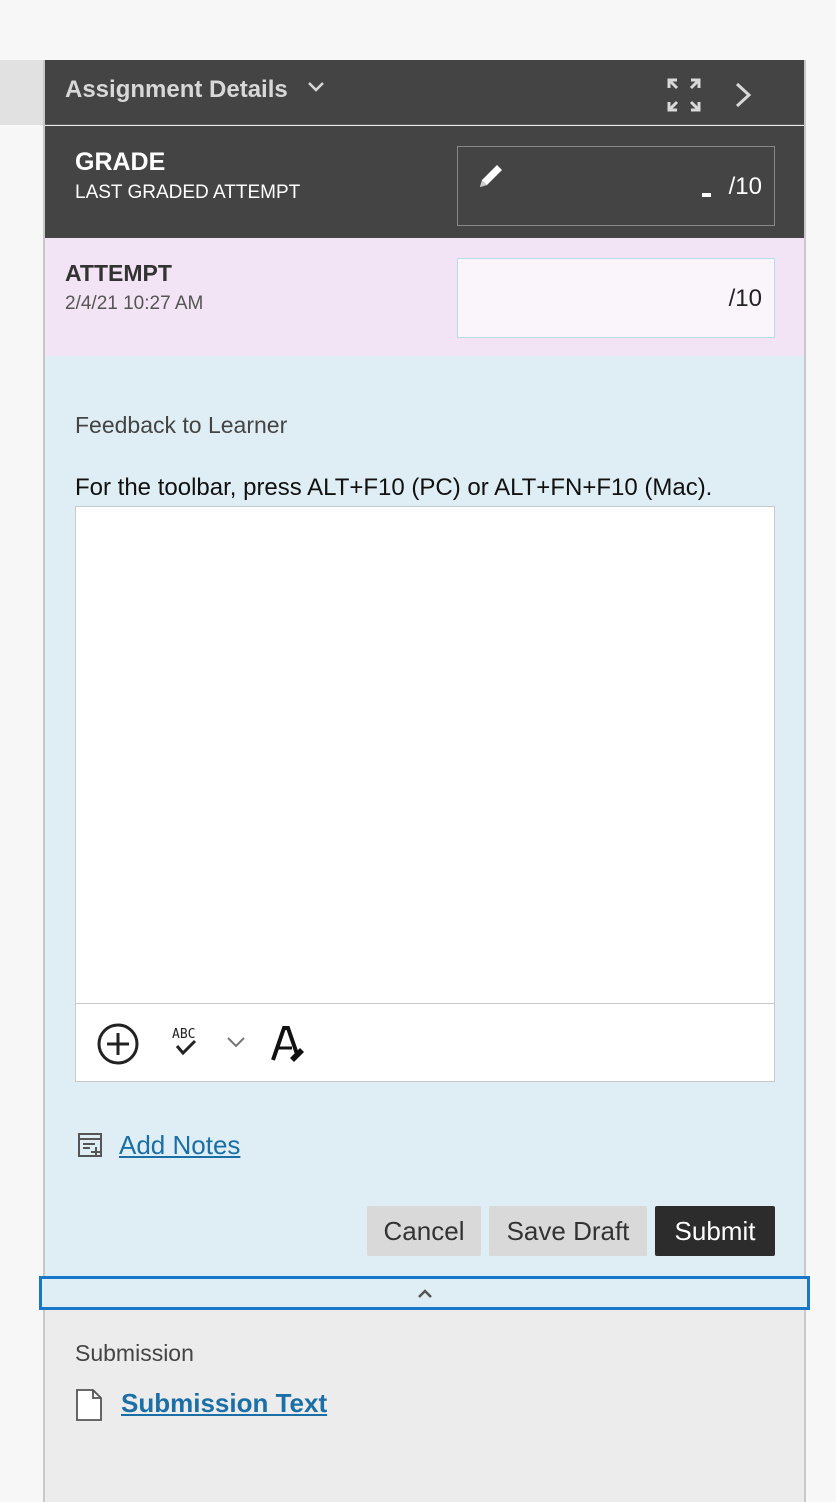 The image size is (836, 1502). Describe the element at coordinates (706, 195) in the screenshot. I see `grade-empty-marker` at that location.